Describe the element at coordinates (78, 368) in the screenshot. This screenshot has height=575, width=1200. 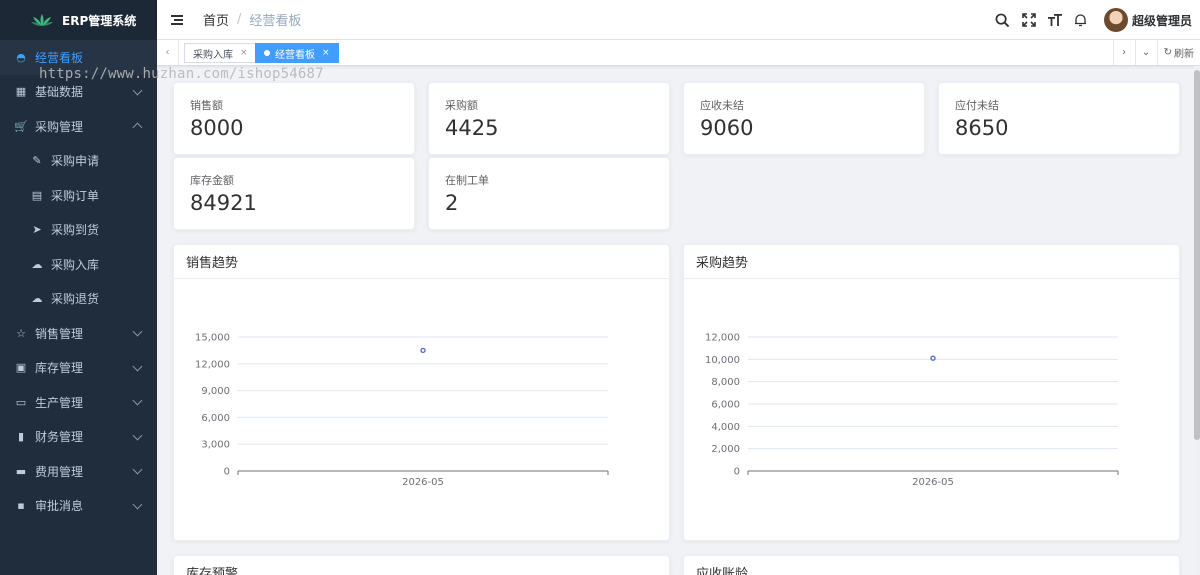
I see `sidebar-item-9: ▣ 库存管理` at that location.